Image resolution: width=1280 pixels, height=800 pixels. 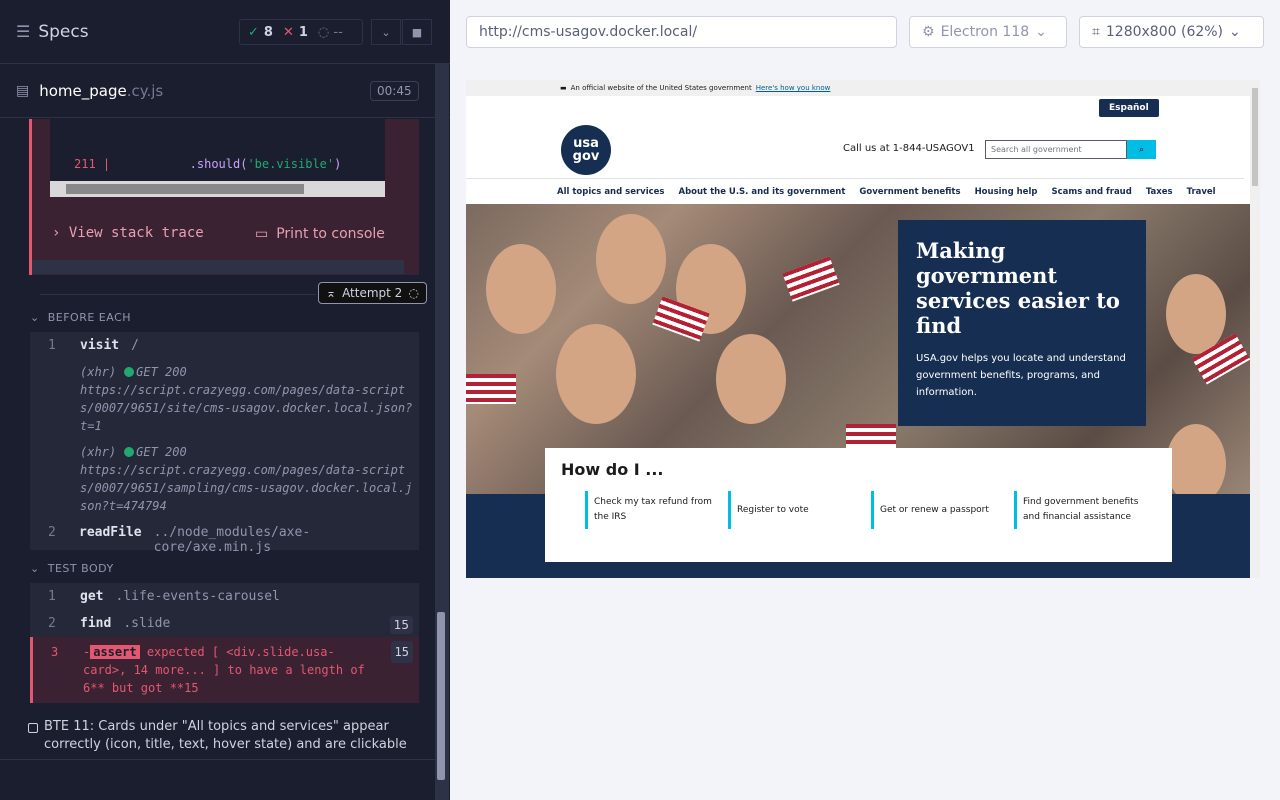 I want to click on nav-item: Government benefits, so click(x=909, y=192).